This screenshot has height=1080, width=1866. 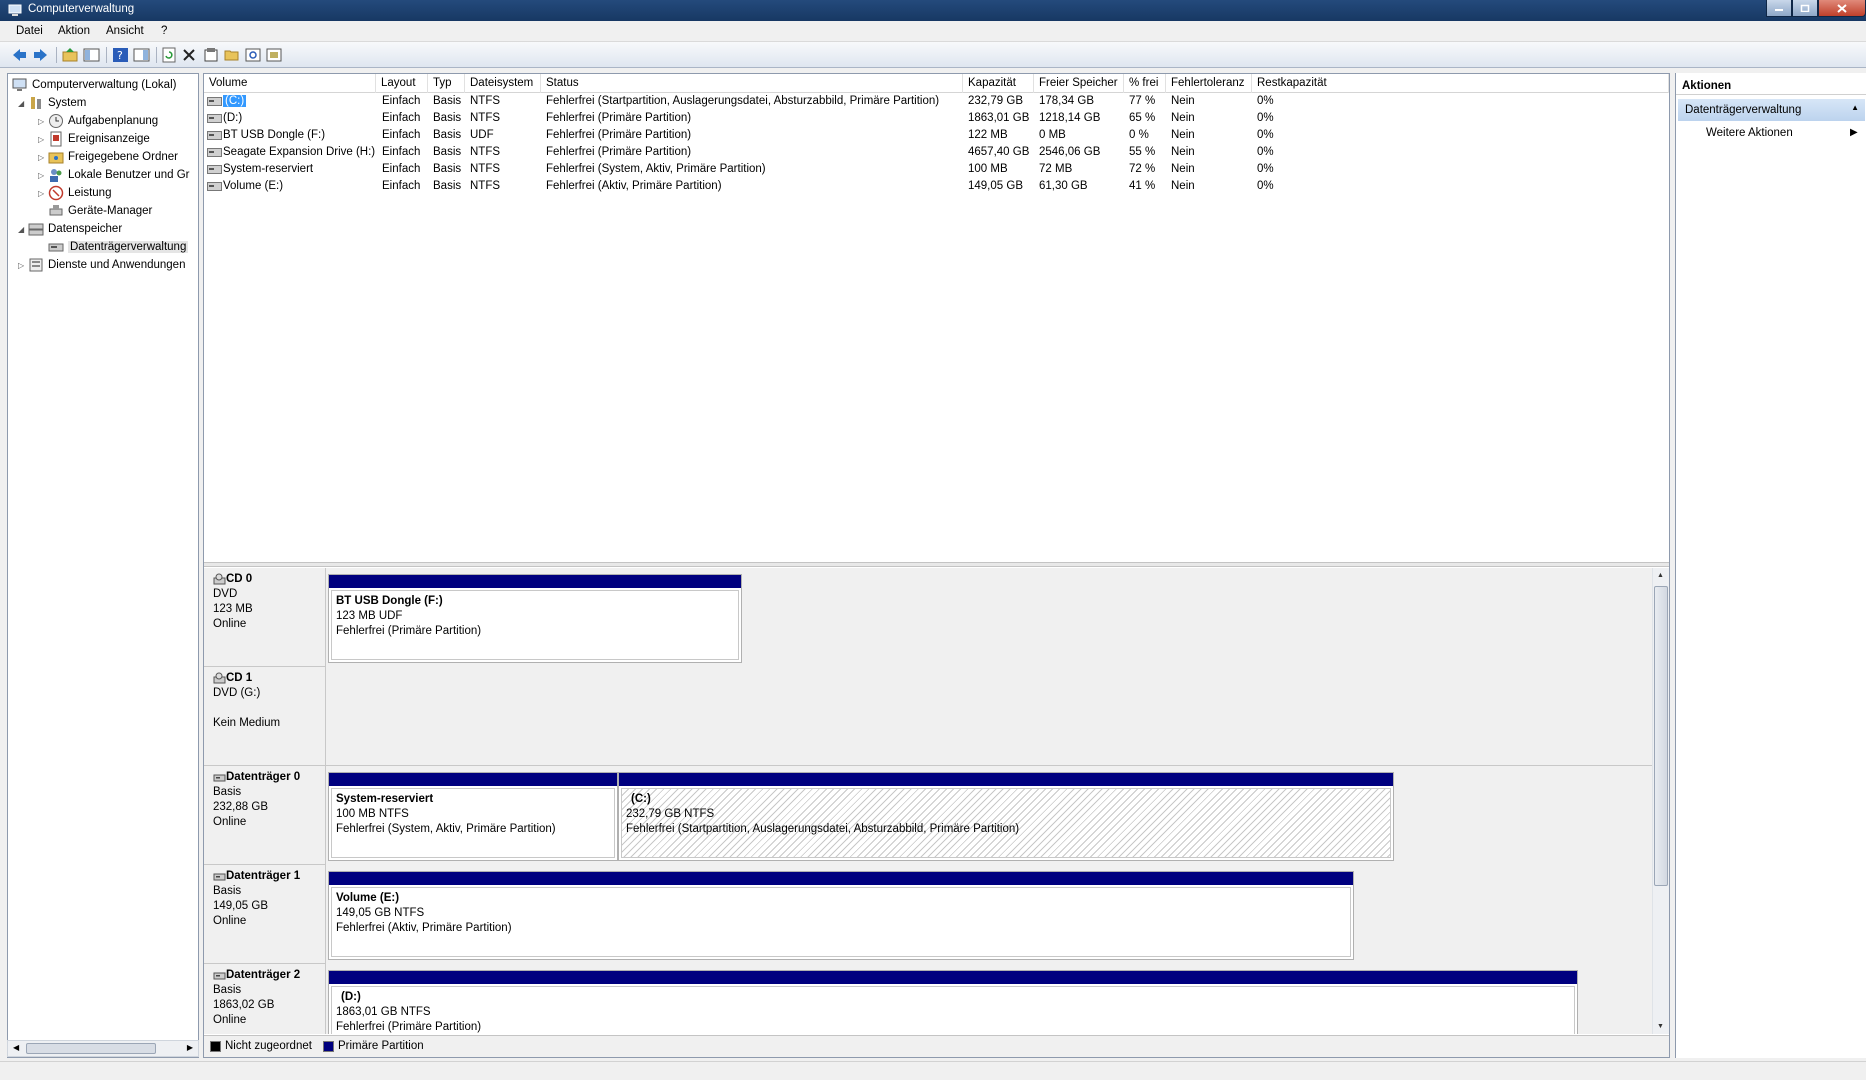 What do you see at coordinates (190, 1047) in the screenshot?
I see `scroll-right-icon: ▶` at bounding box center [190, 1047].